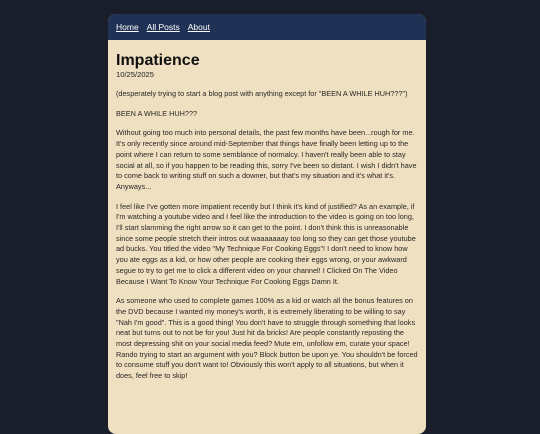 The image size is (540, 434). I want to click on nav-link-all-posts: All Posts, so click(163, 27).